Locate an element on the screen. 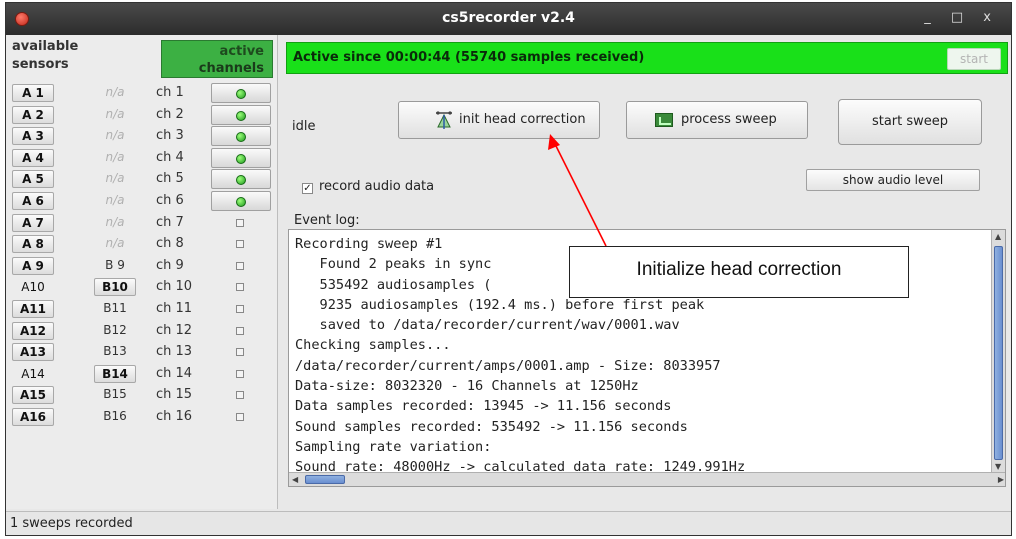 This screenshot has height=539, width=1016. sensor-a-button: A12 is located at coordinates (33, 330).